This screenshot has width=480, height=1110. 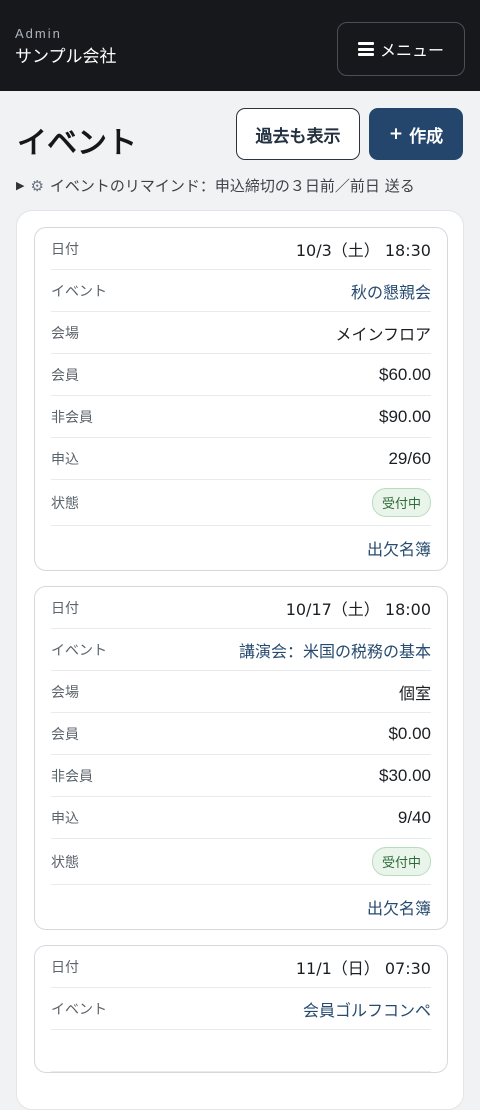 I want to click on event-venue: 個室, so click(x=414, y=693).